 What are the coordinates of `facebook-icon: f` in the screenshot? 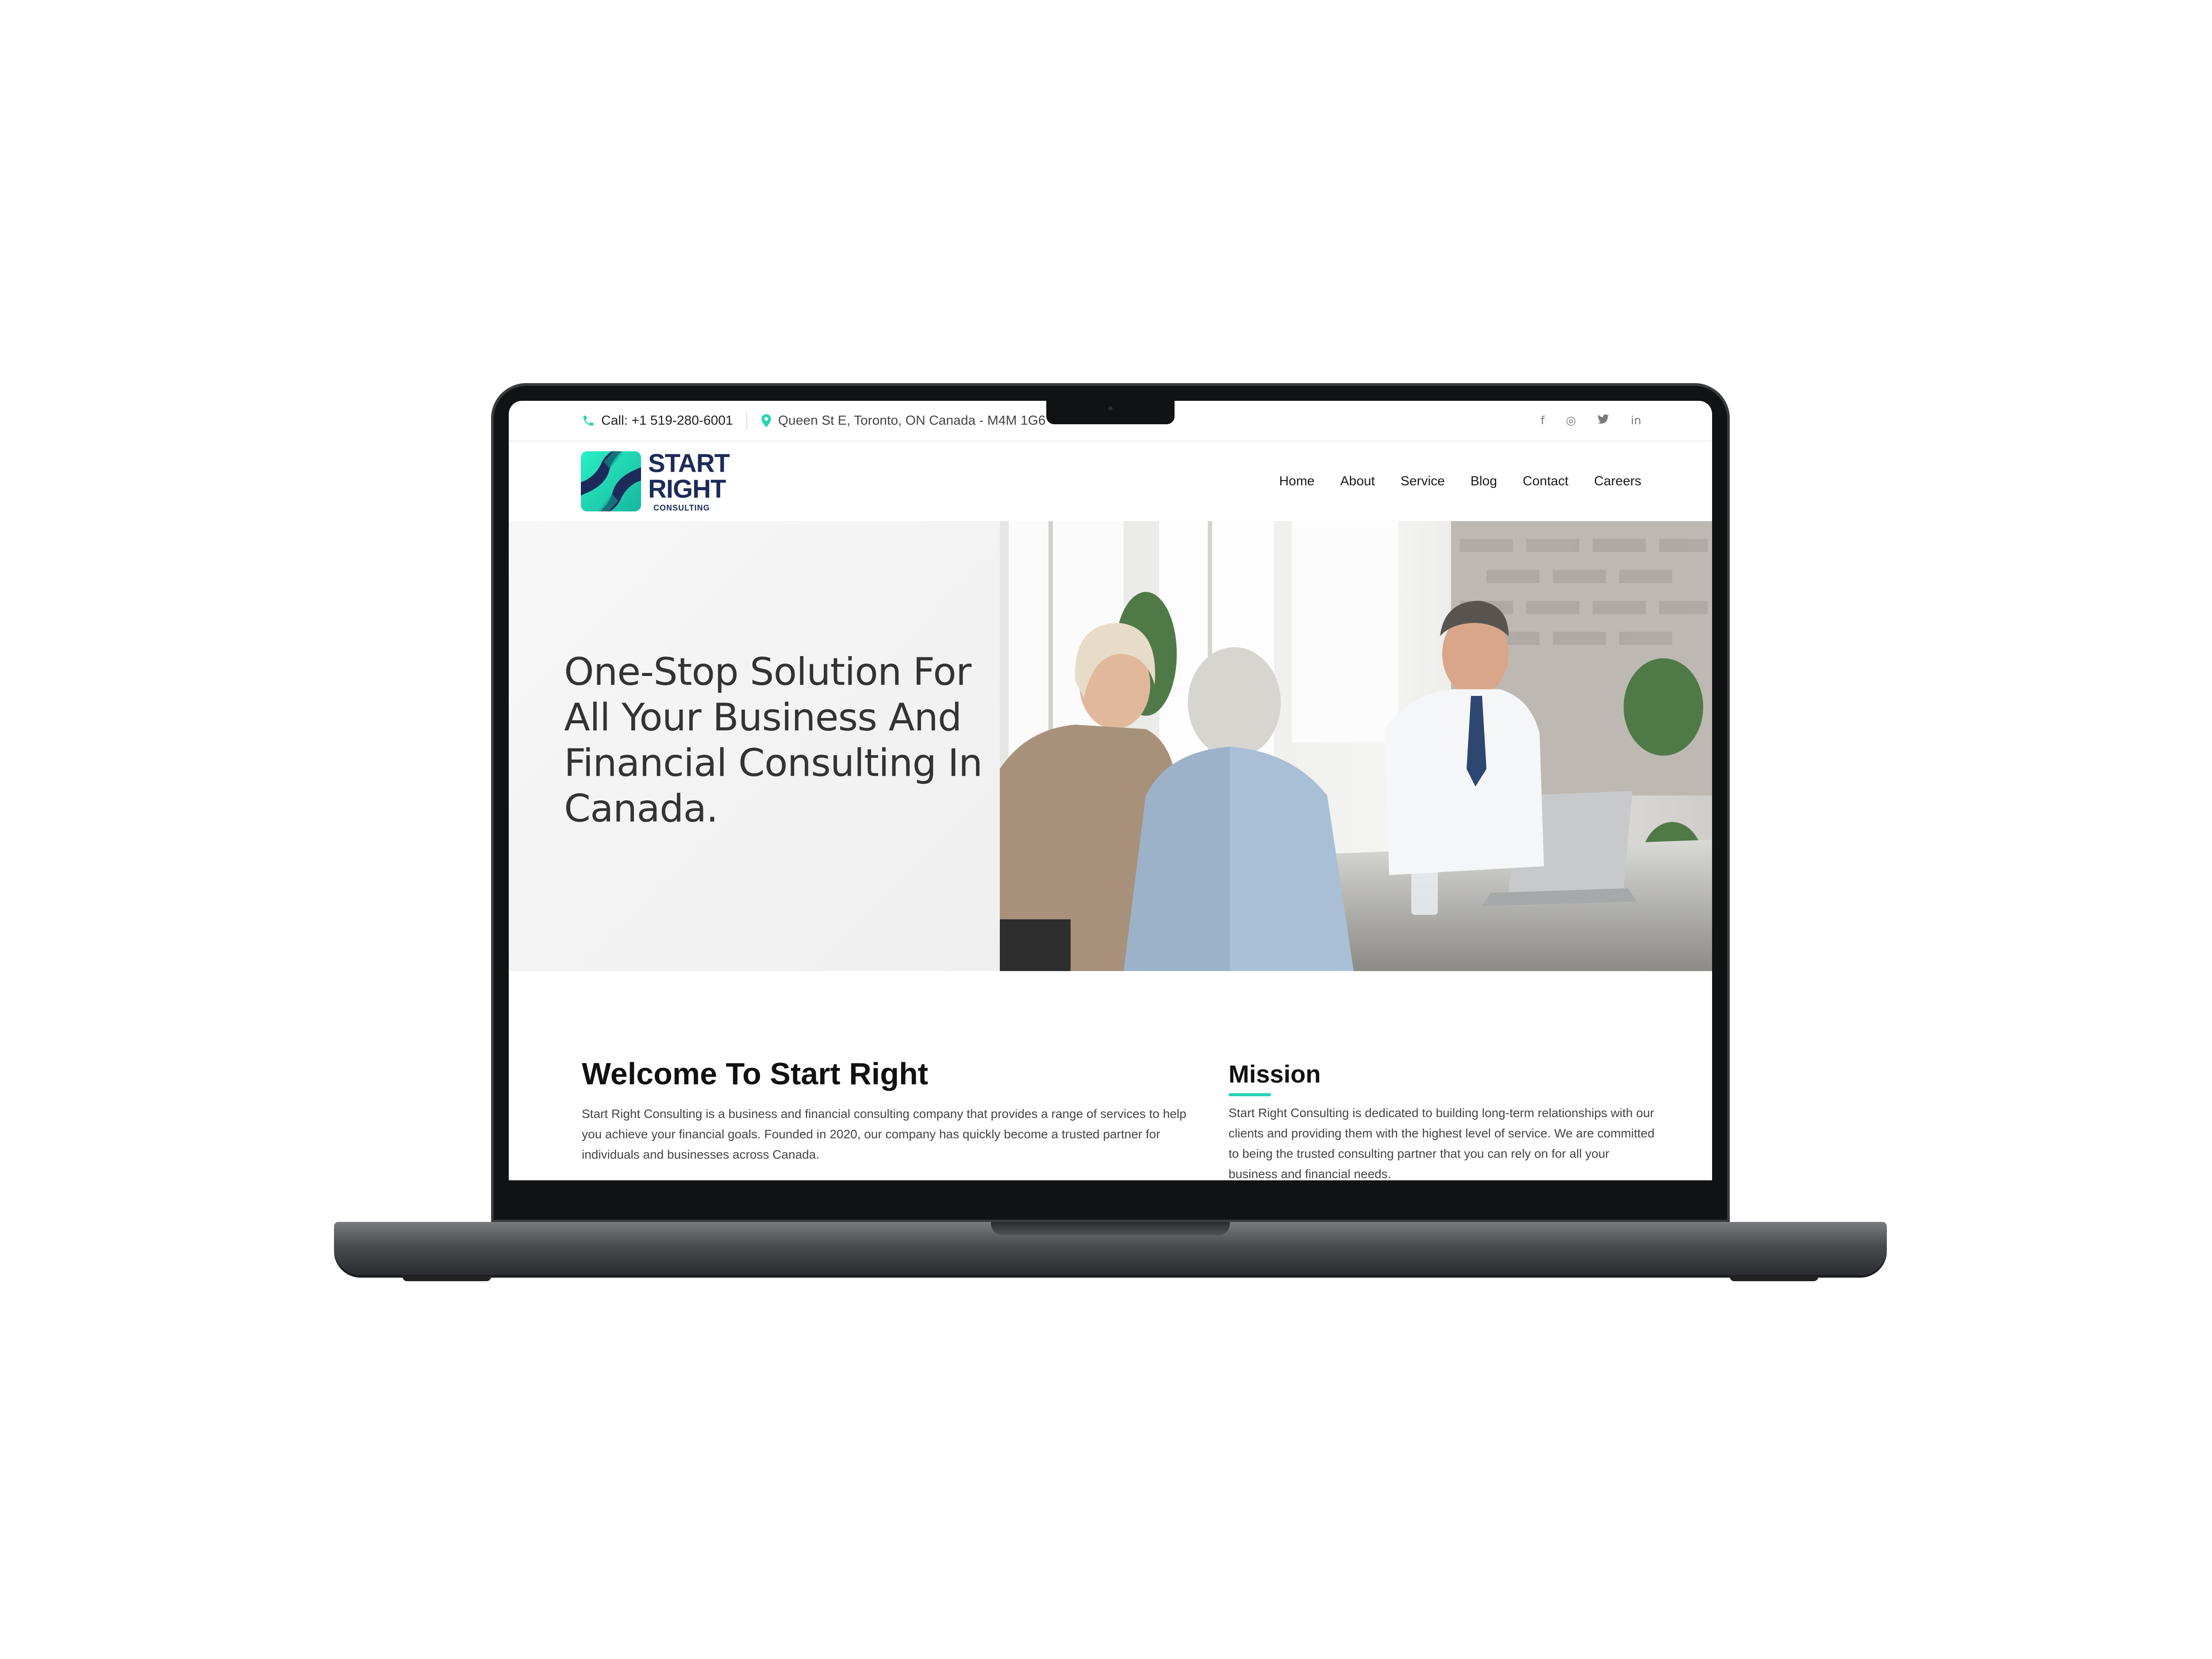 It's located at (1542, 421).